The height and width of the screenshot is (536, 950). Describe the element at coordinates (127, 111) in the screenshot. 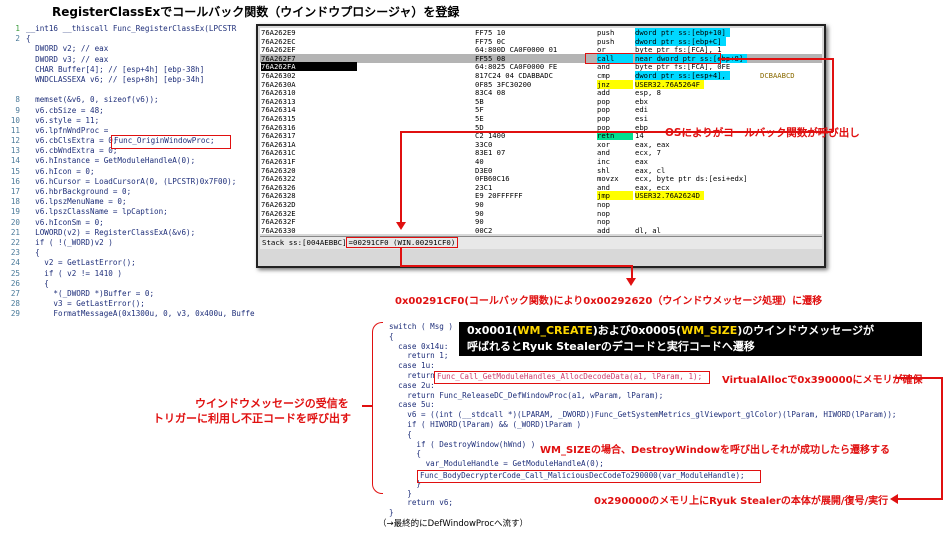

I see `source-line: 9 v6.cbSize = 48;` at that location.